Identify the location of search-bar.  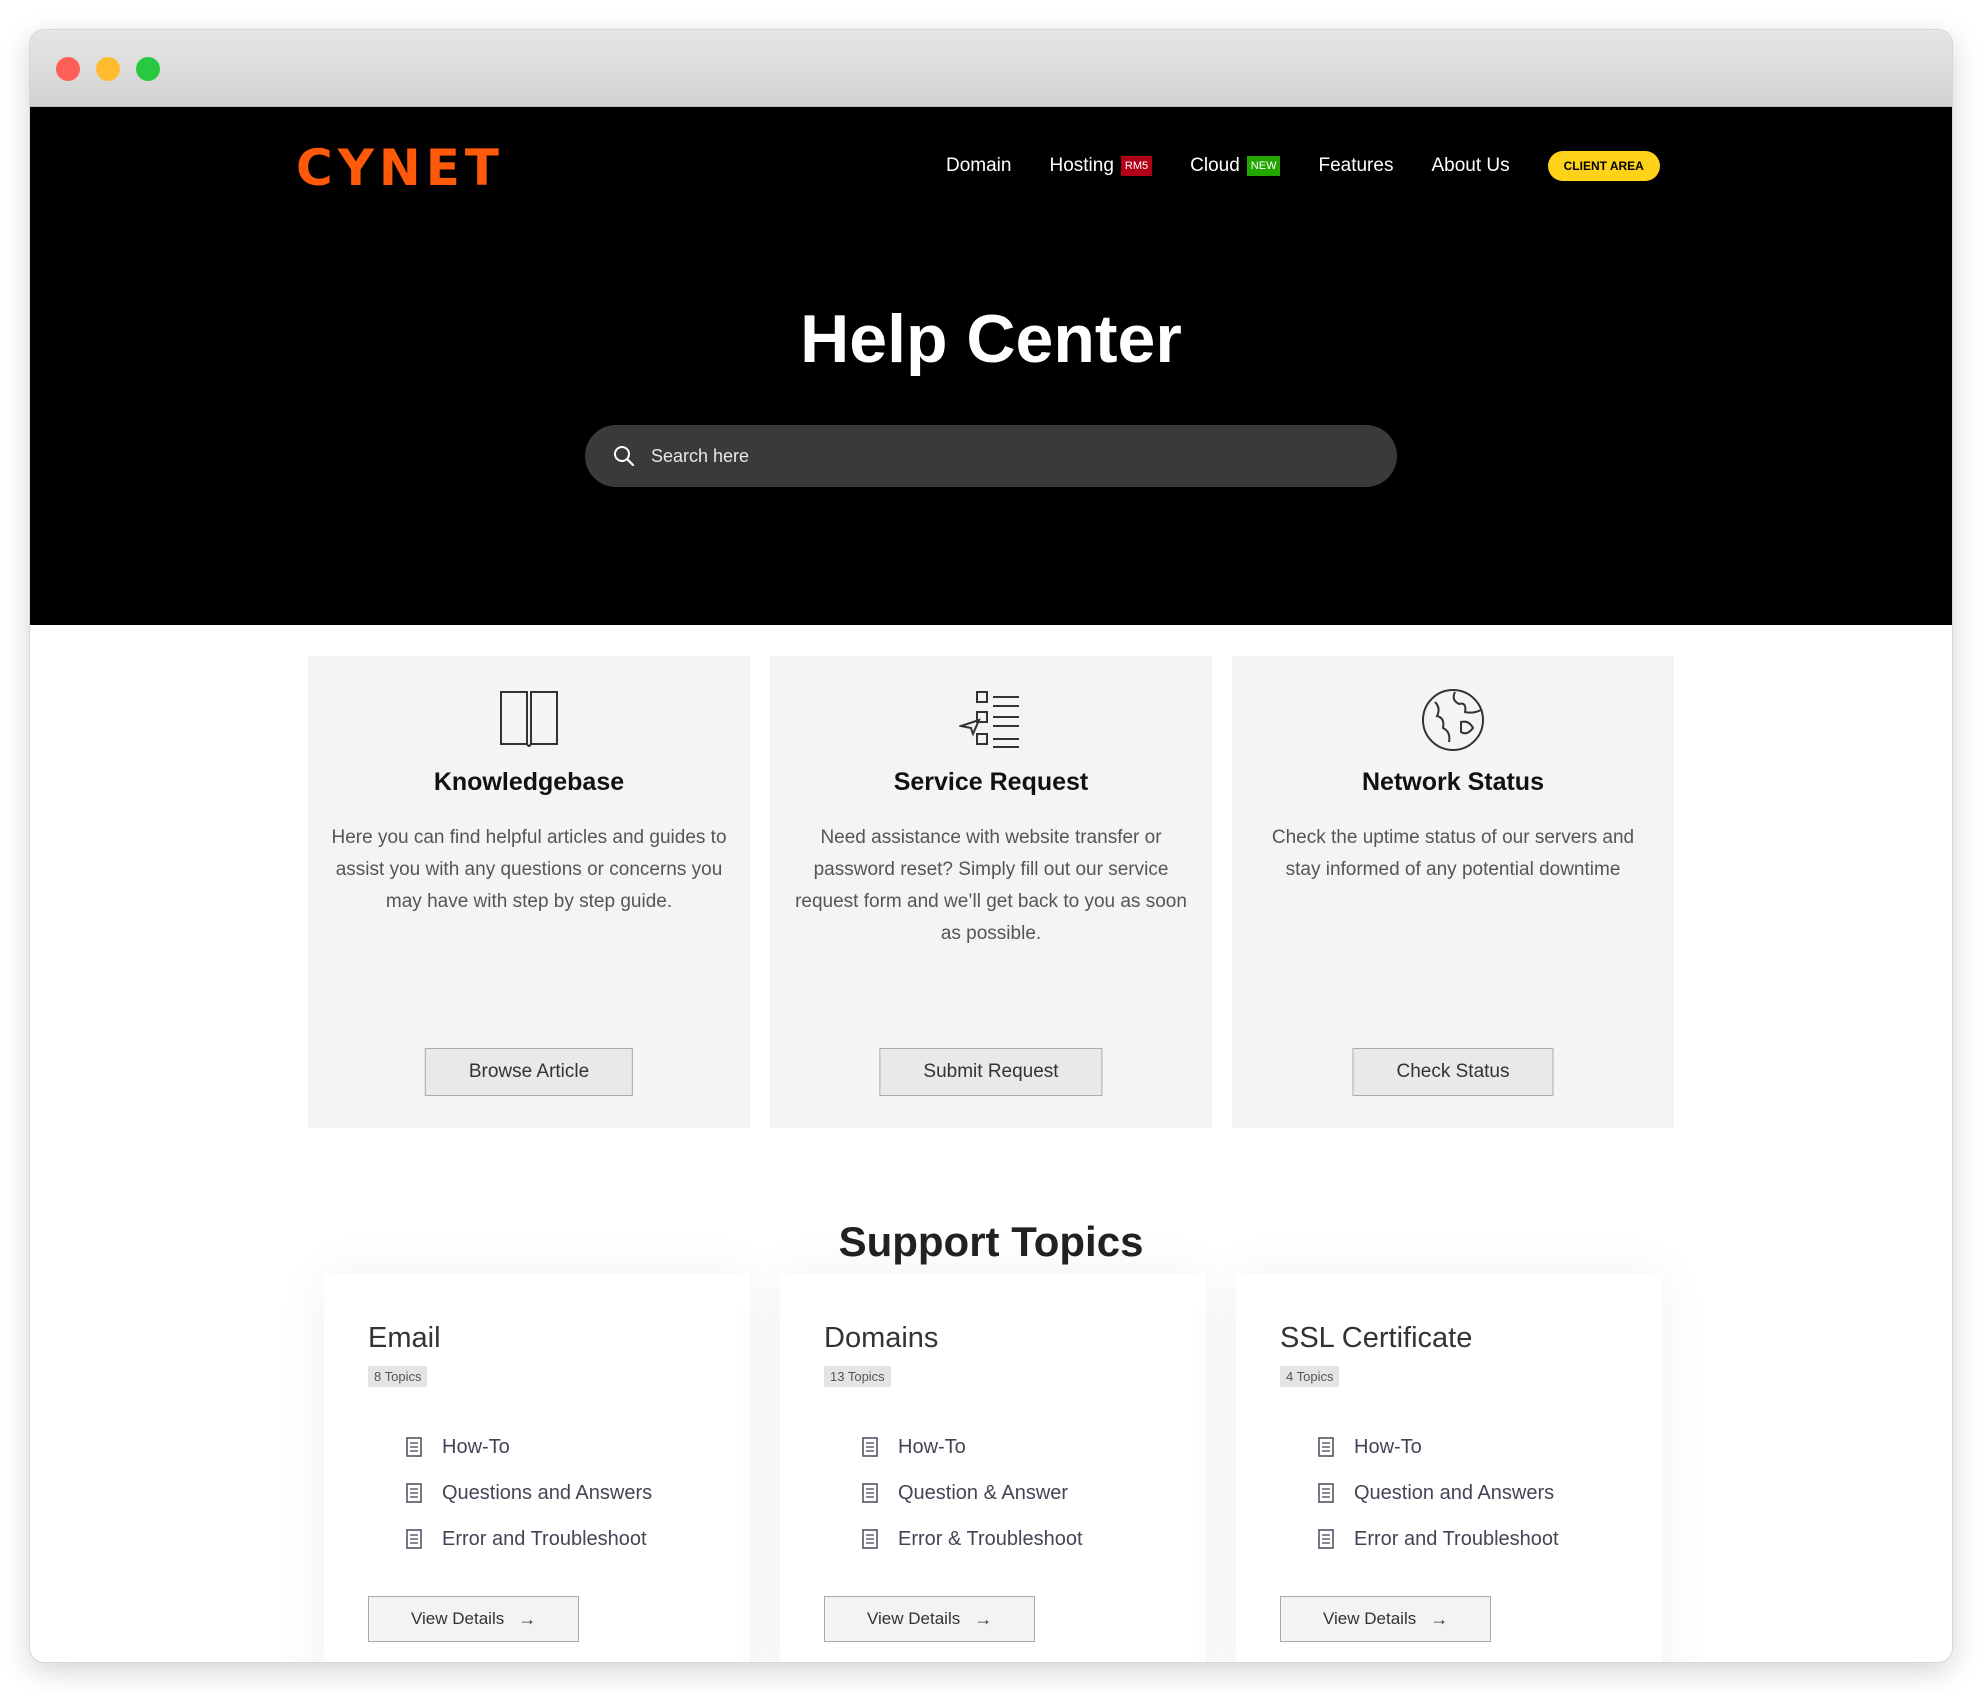
(991, 456).